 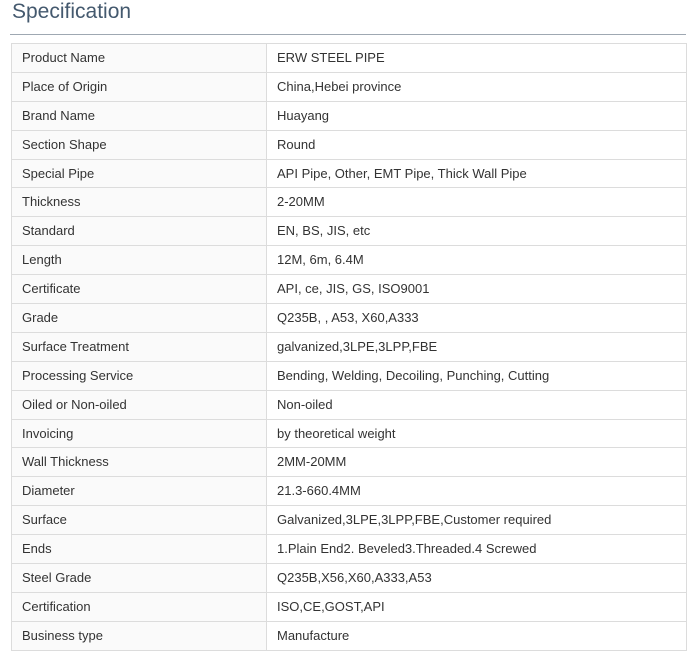 I want to click on spec-label: Special Pipe, so click(x=139, y=173).